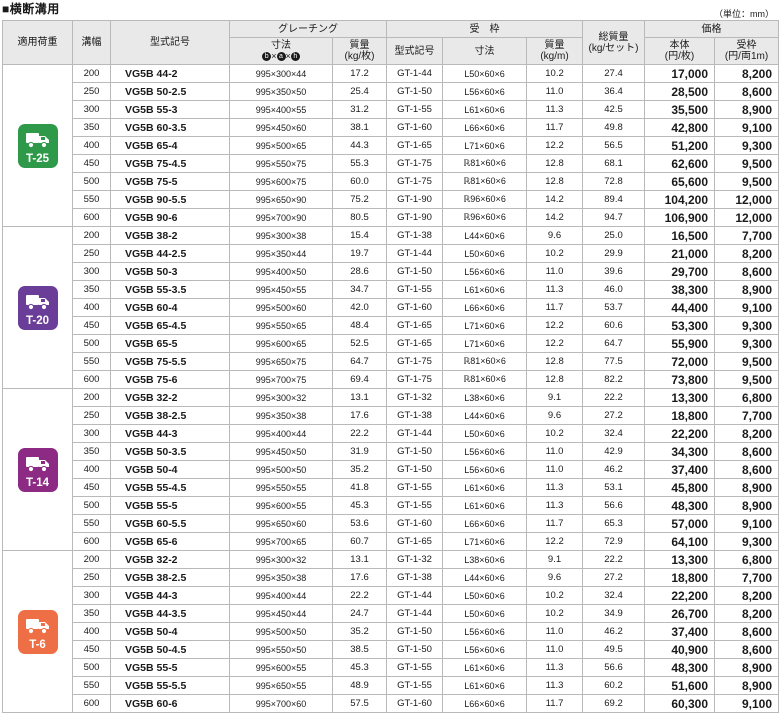 This screenshot has height=723, width=780. I want to click on price-main-cell: 44,400, so click(680, 307).